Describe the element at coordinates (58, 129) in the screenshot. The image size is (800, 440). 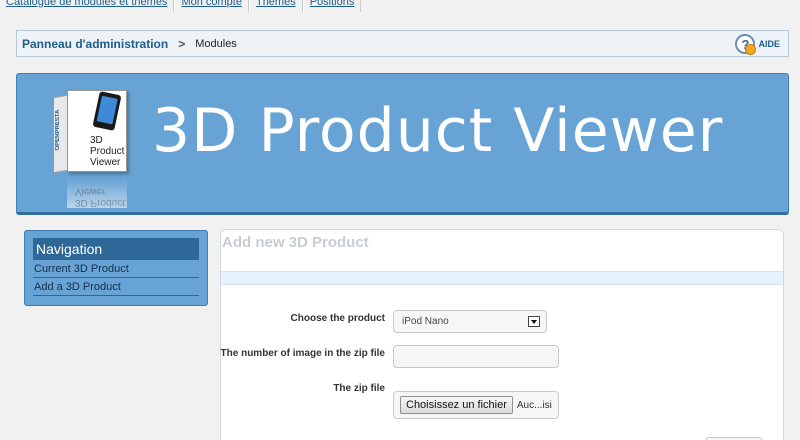
I see `box-side-text: OPENPRESTA` at that location.